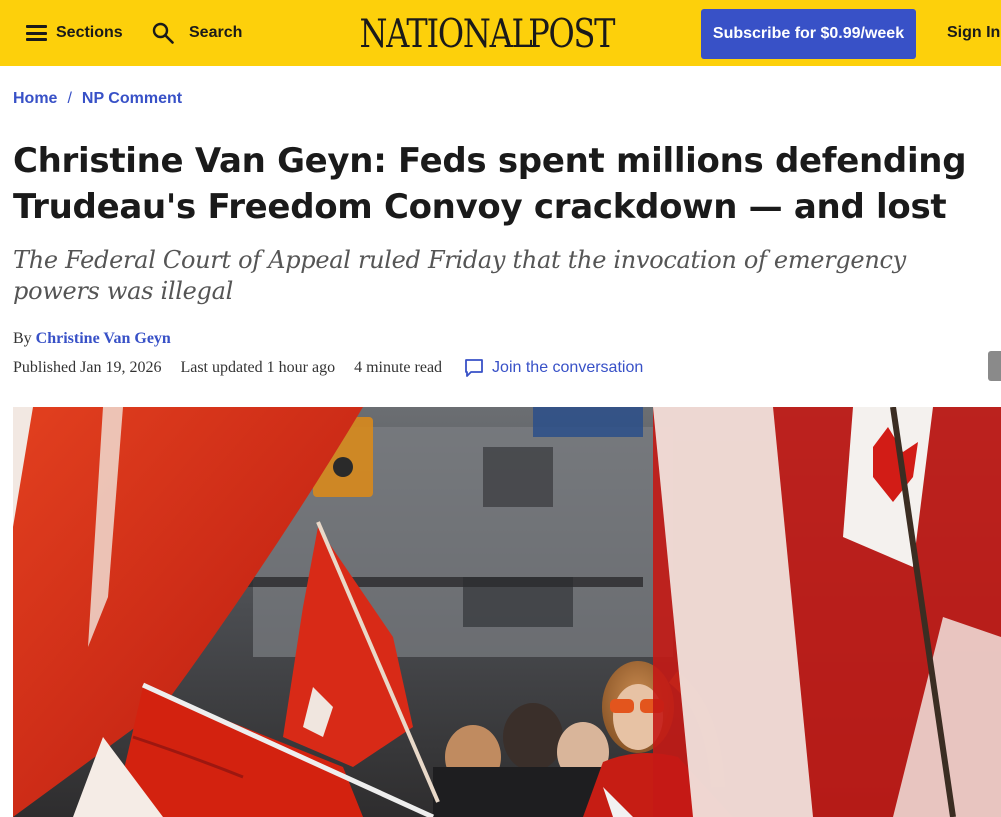  I want to click on search-icon, so click(163, 33).